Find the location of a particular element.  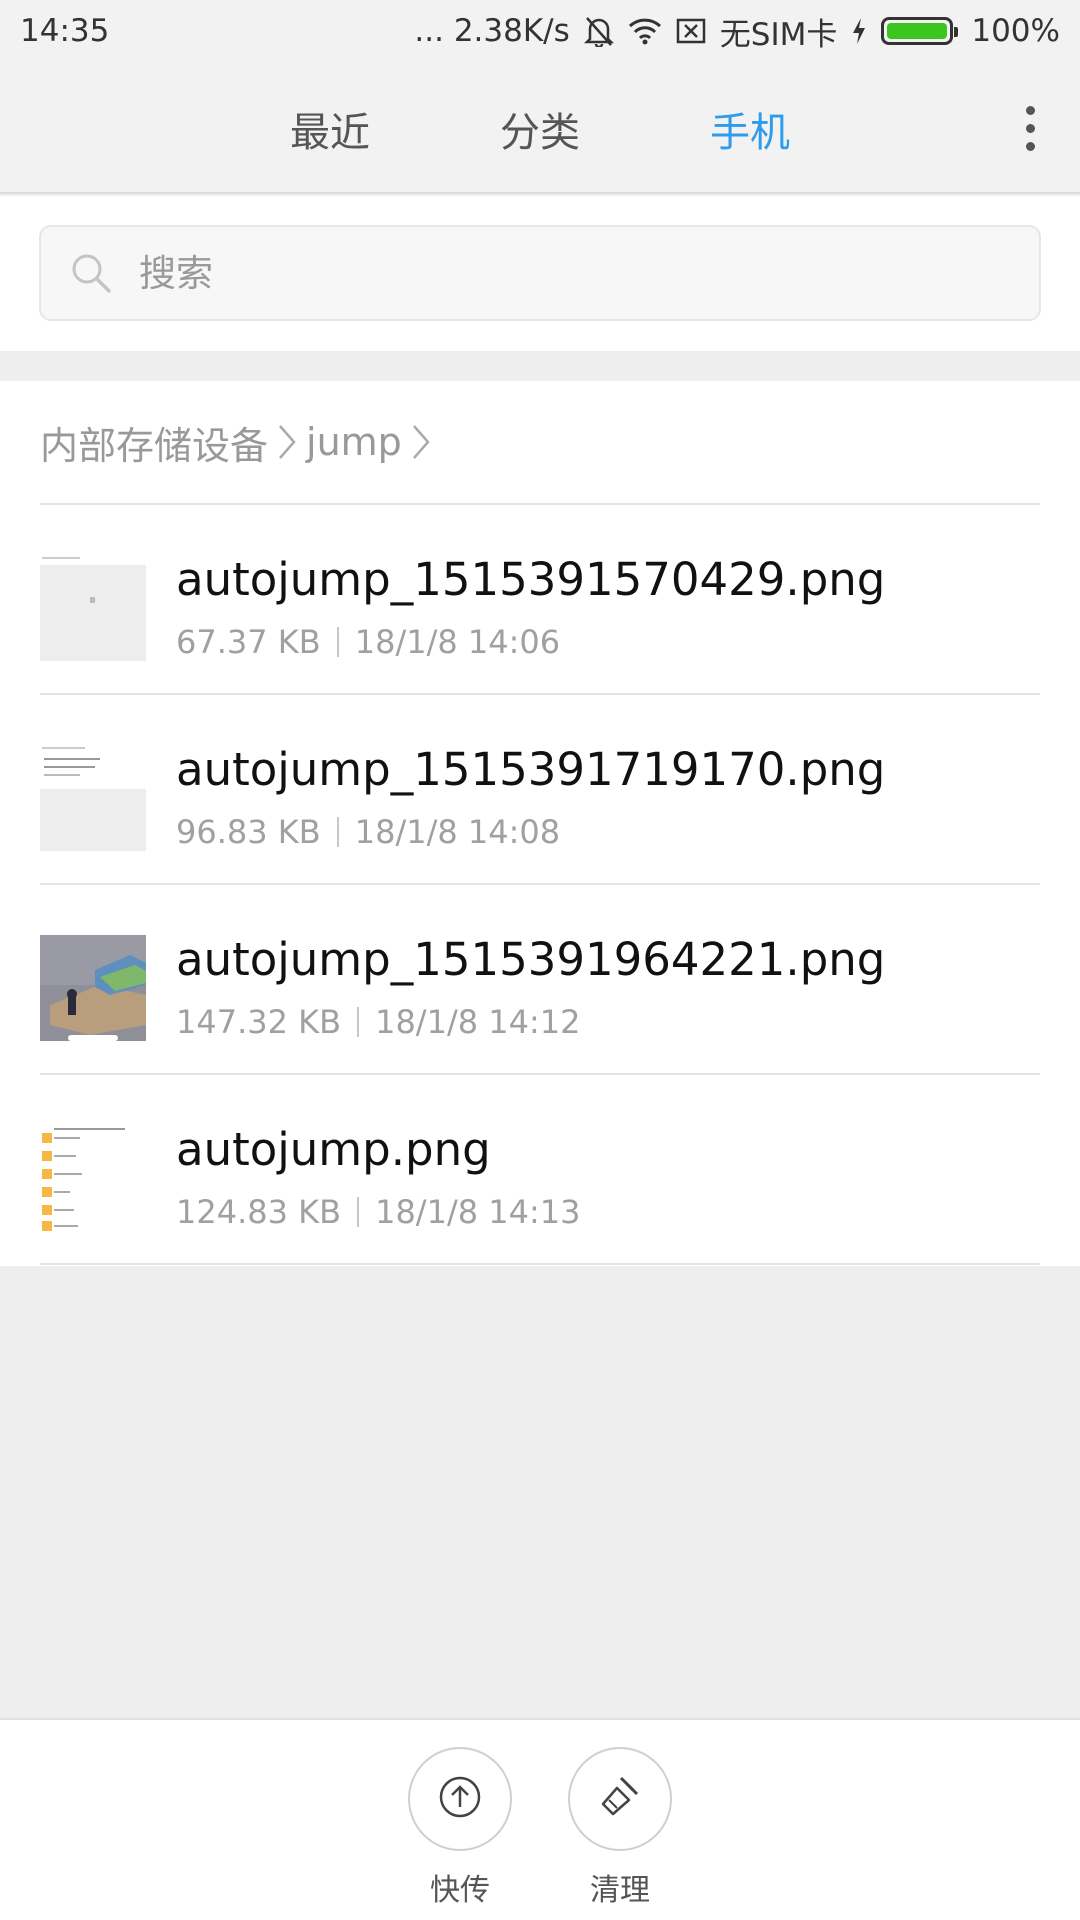

wifi-icon is located at coordinates (645, 31).